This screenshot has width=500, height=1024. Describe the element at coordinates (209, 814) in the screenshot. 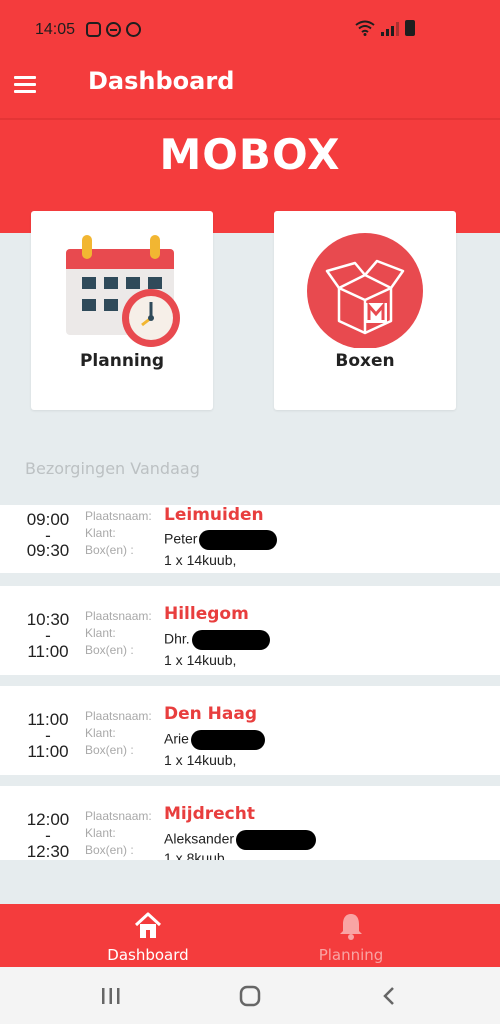

I see `delivery-place: Mijdrecht` at that location.